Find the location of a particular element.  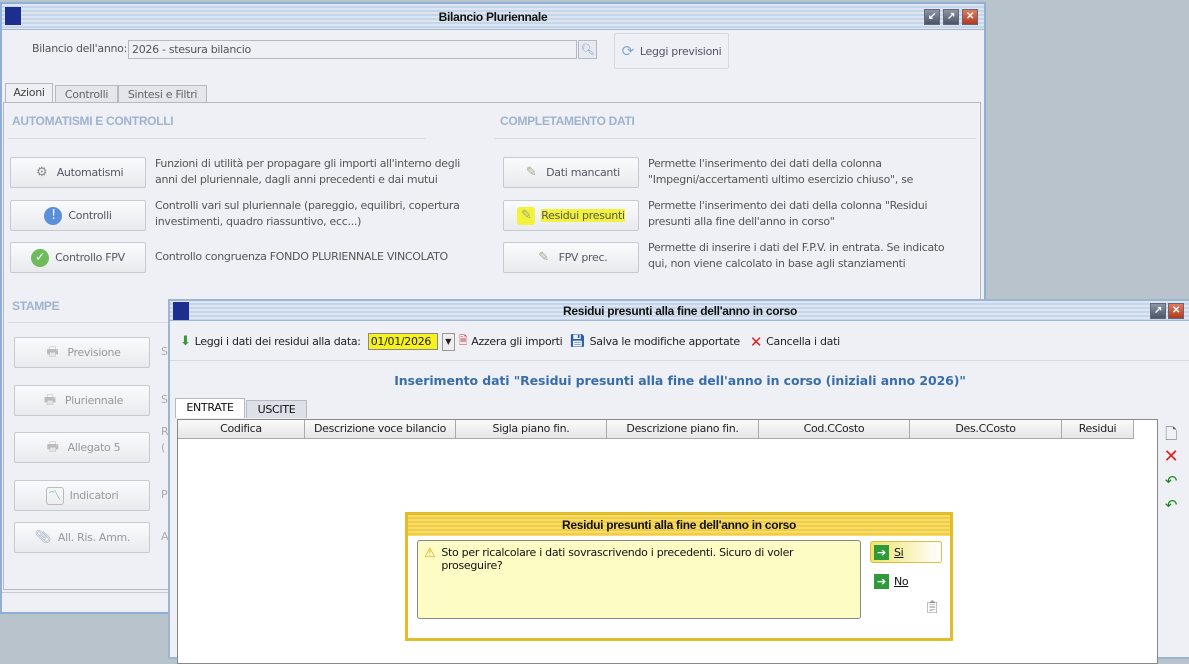

delete-button: Cancella i dati is located at coordinates (803, 341).